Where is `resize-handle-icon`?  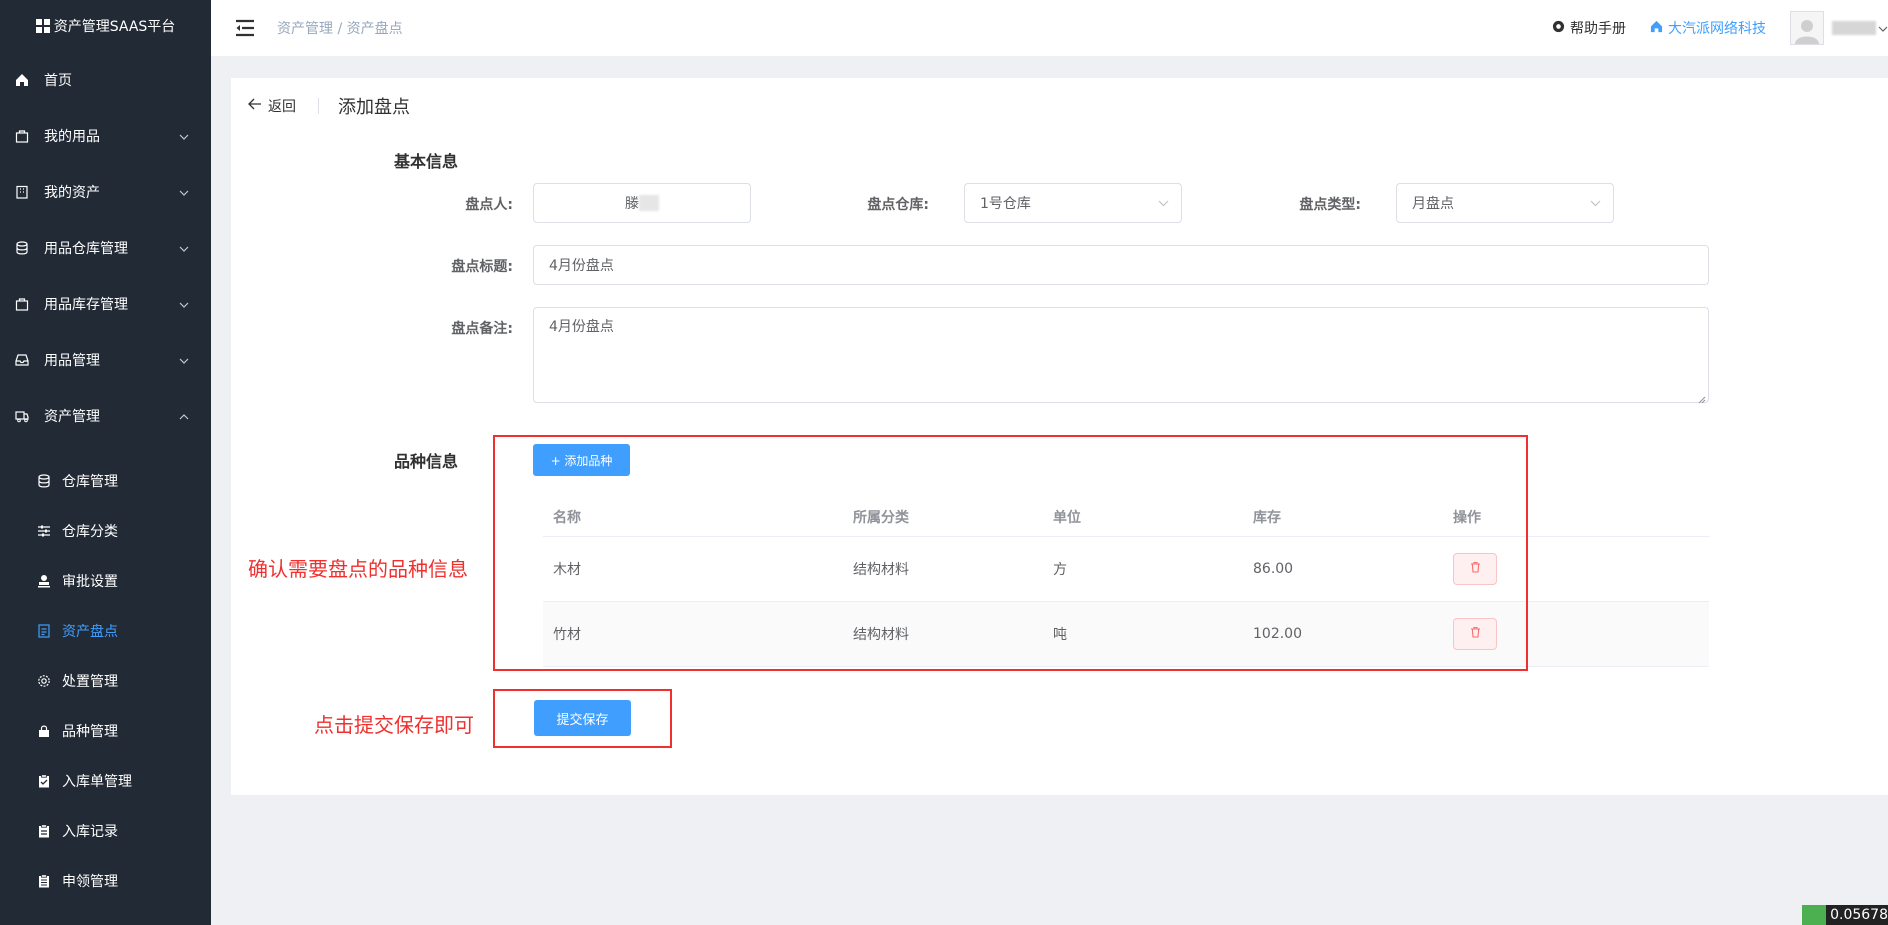
resize-handle-icon is located at coordinates (1702, 398).